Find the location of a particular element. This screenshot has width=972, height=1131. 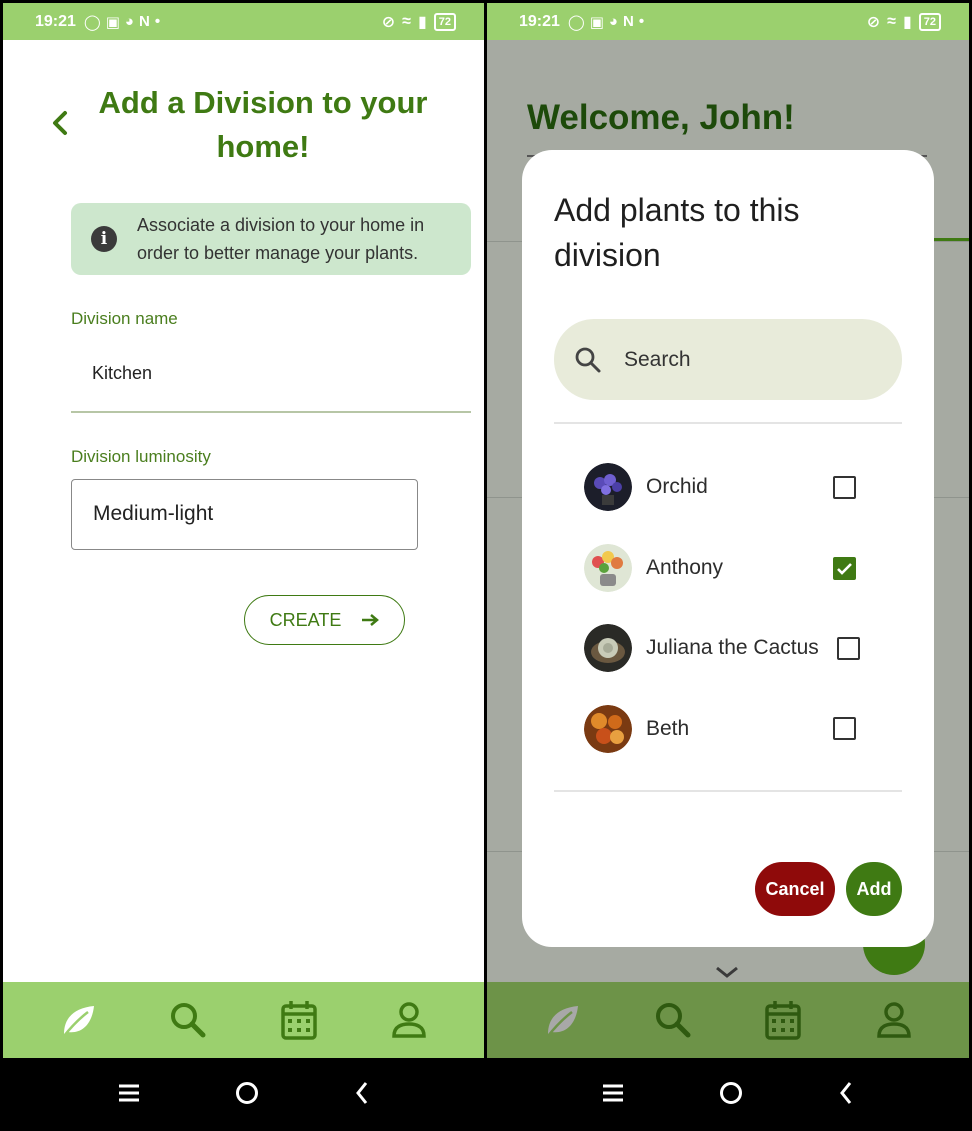

list-item: Beth is located at coordinates (729, 729).